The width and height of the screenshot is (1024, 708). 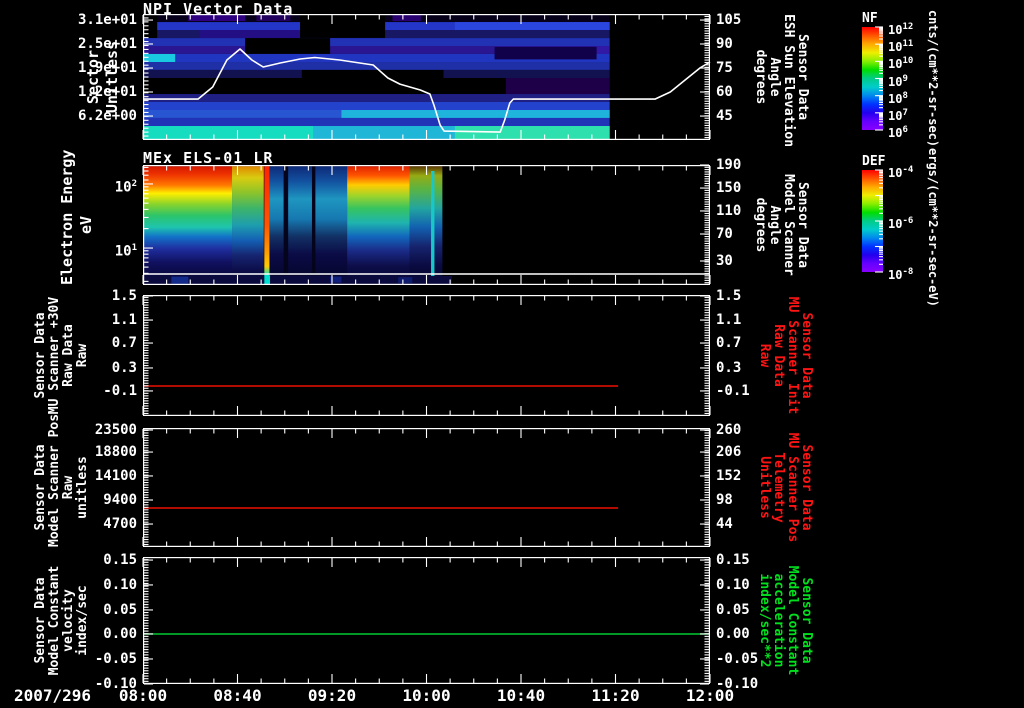 What do you see at coordinates (615, 695) in the screenshot?
I see `time-tick-label: 11:20` at bounding box center [615, 695].